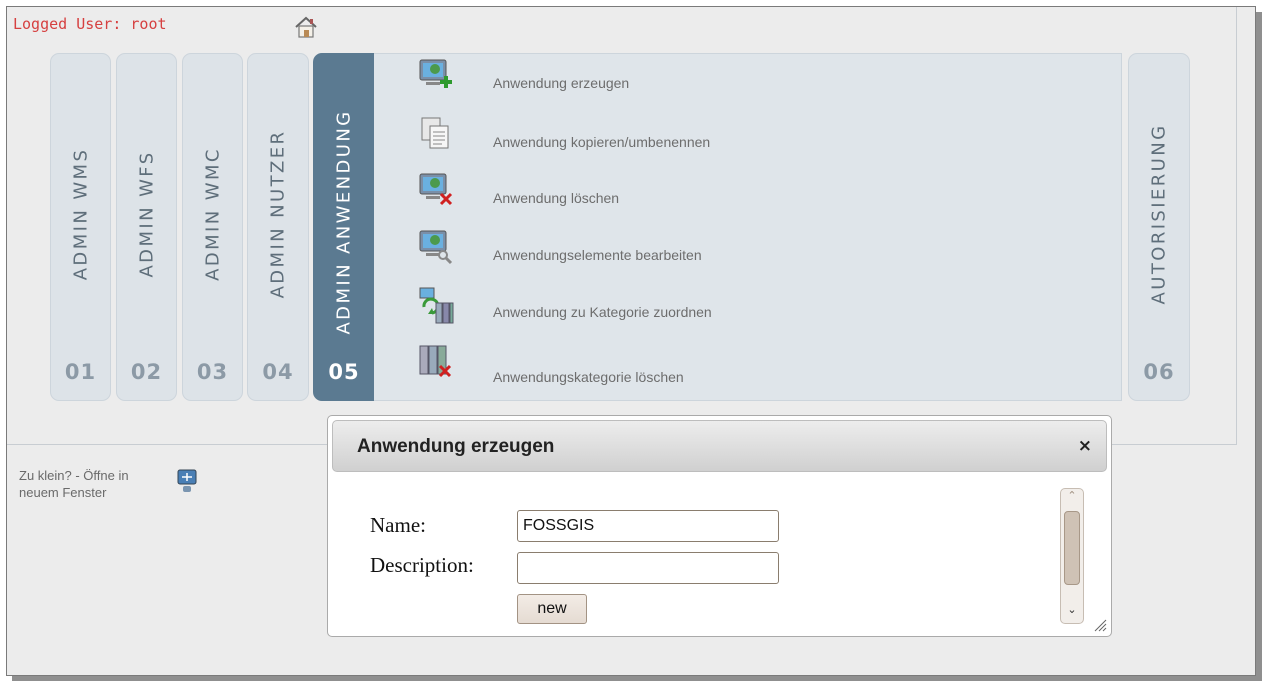  What do you see at coordinates (344, 222) in the screenshot?
I see `tab-label: ADMIN ANWENDUNG` at bounding box center [344, 222].